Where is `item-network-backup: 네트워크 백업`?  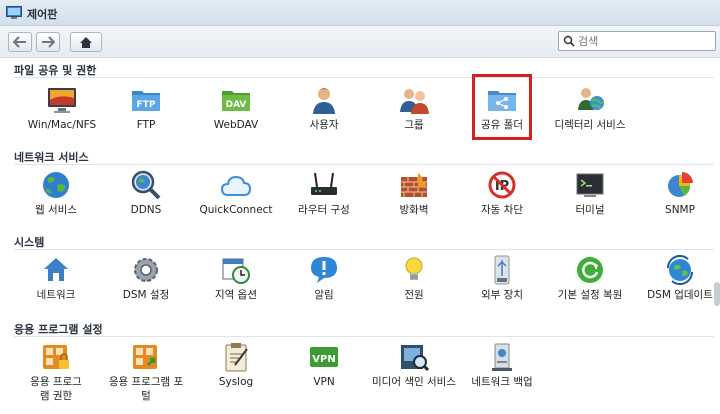 item-network-backup: 네트워크 백업 is located at coordinates (502, 372).